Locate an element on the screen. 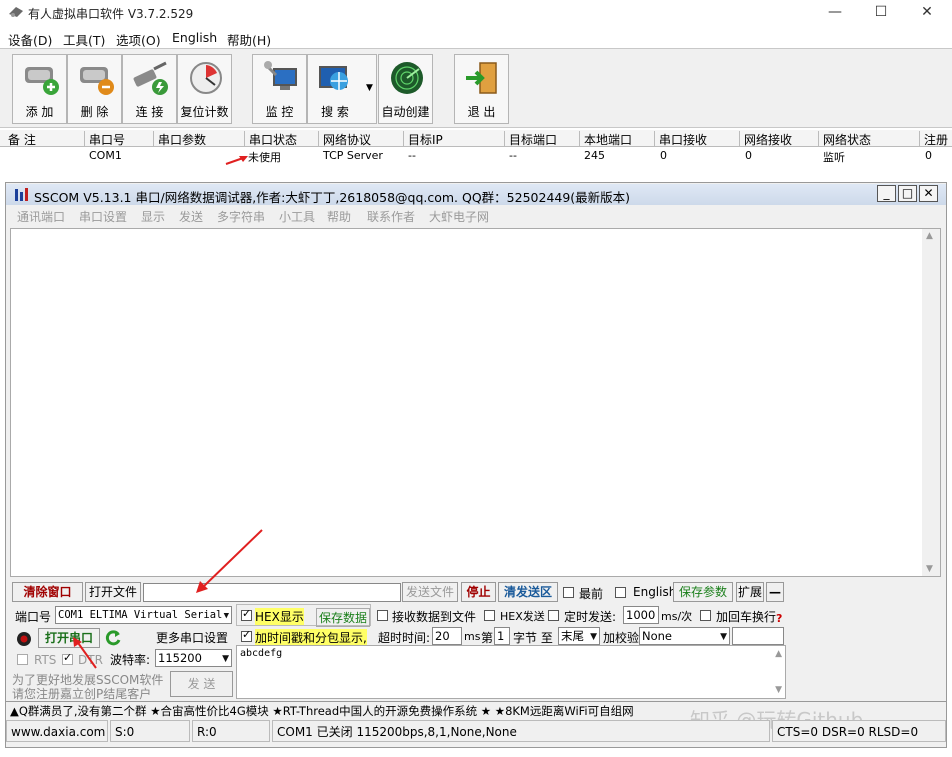 This screenshot has height=757, width=952. hex-send-checkbox is located at coordinates (489, 615).